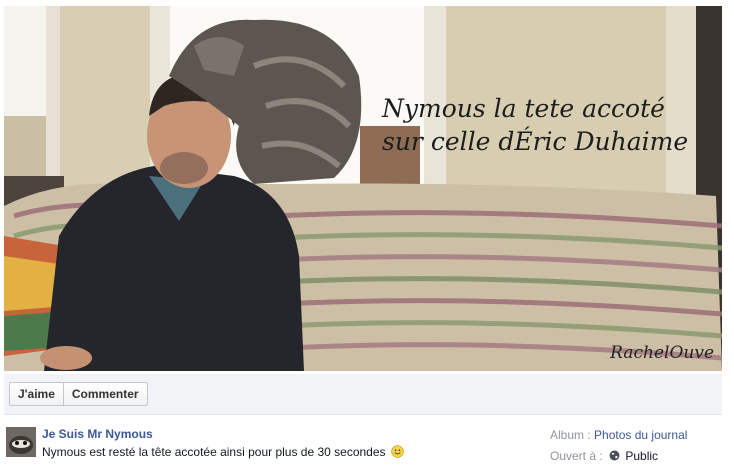 The image size is (734, 469). What do you see at coordinates (523, 108) in the screenshot?
I see `caption-line-1: Nymous la tete accoté` at bounding box center [523, 108].